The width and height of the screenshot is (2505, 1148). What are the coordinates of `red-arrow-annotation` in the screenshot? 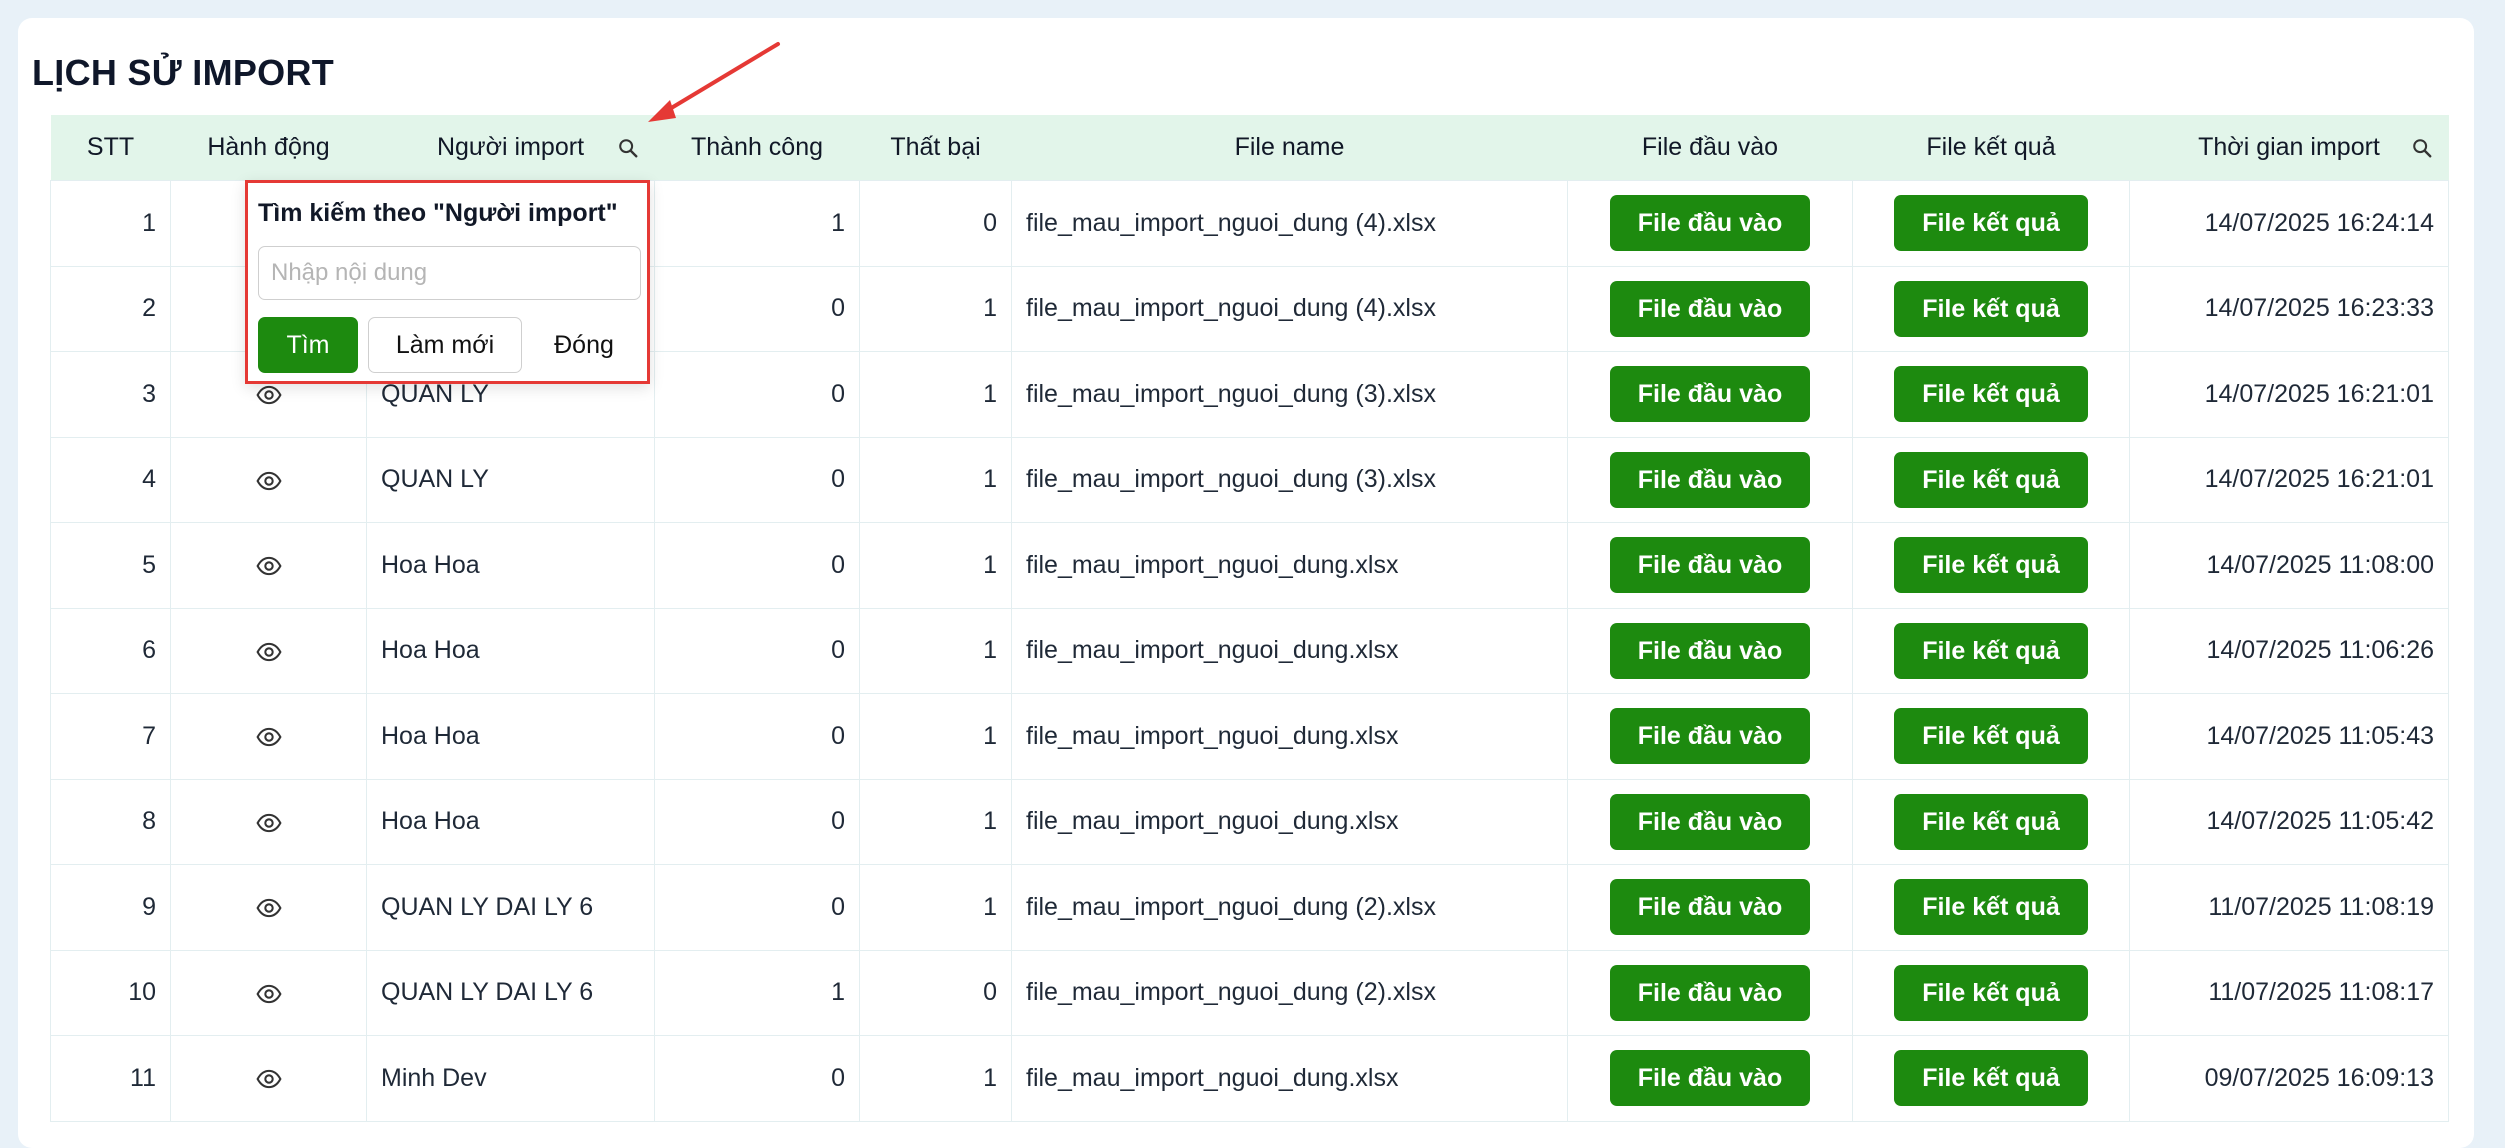 It's located at (714, 82).